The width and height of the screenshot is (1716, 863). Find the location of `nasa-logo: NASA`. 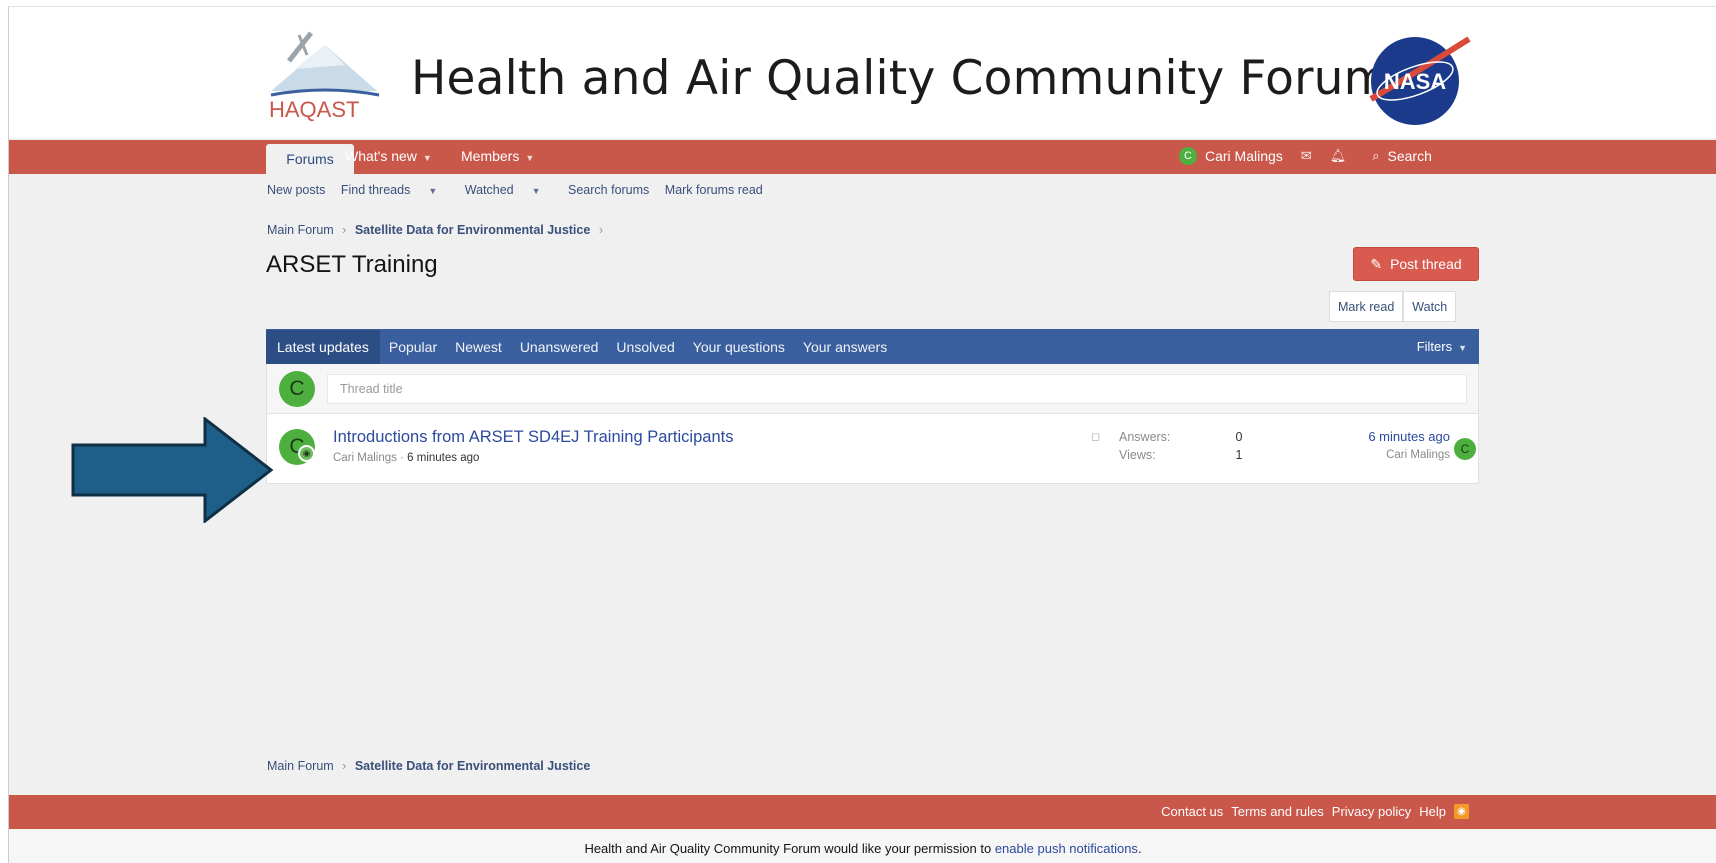

nasa-logo: NASA is located at coordinates (1419, 79).